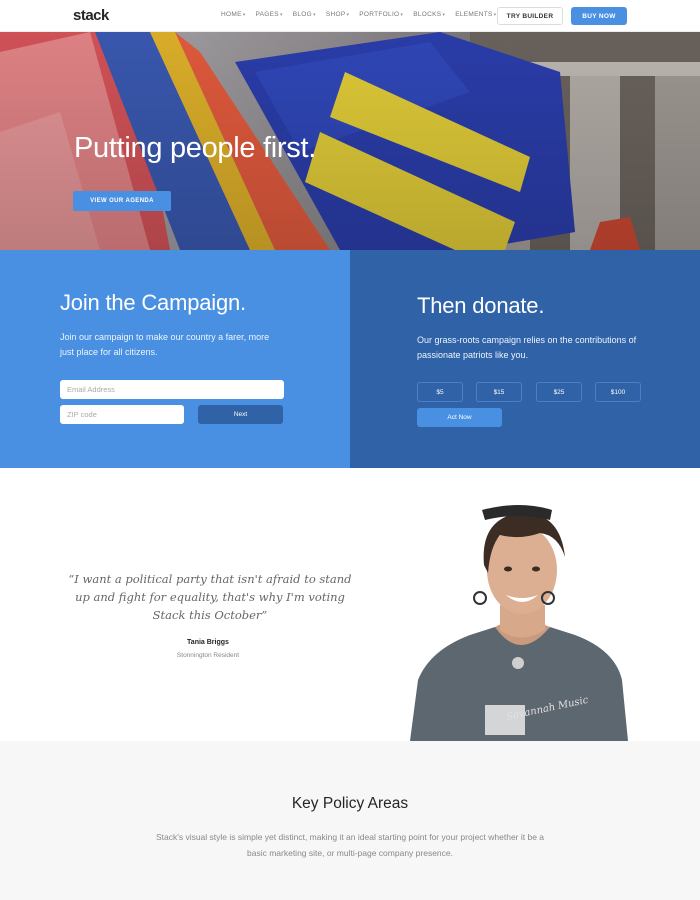 Image resolution: width=700 pixels, height=900 pixels. Describe the element at coordinates (122, 201) in the screenshot. I see `view-agenda-button: VIEW OUR AGENDA` at that location.